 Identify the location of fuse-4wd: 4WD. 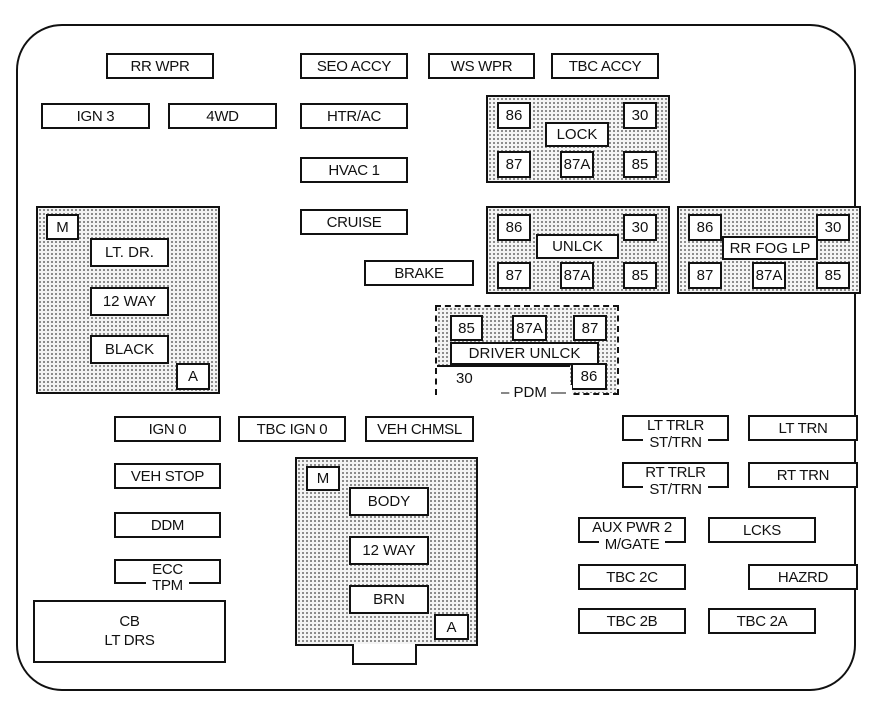
(222, 116).